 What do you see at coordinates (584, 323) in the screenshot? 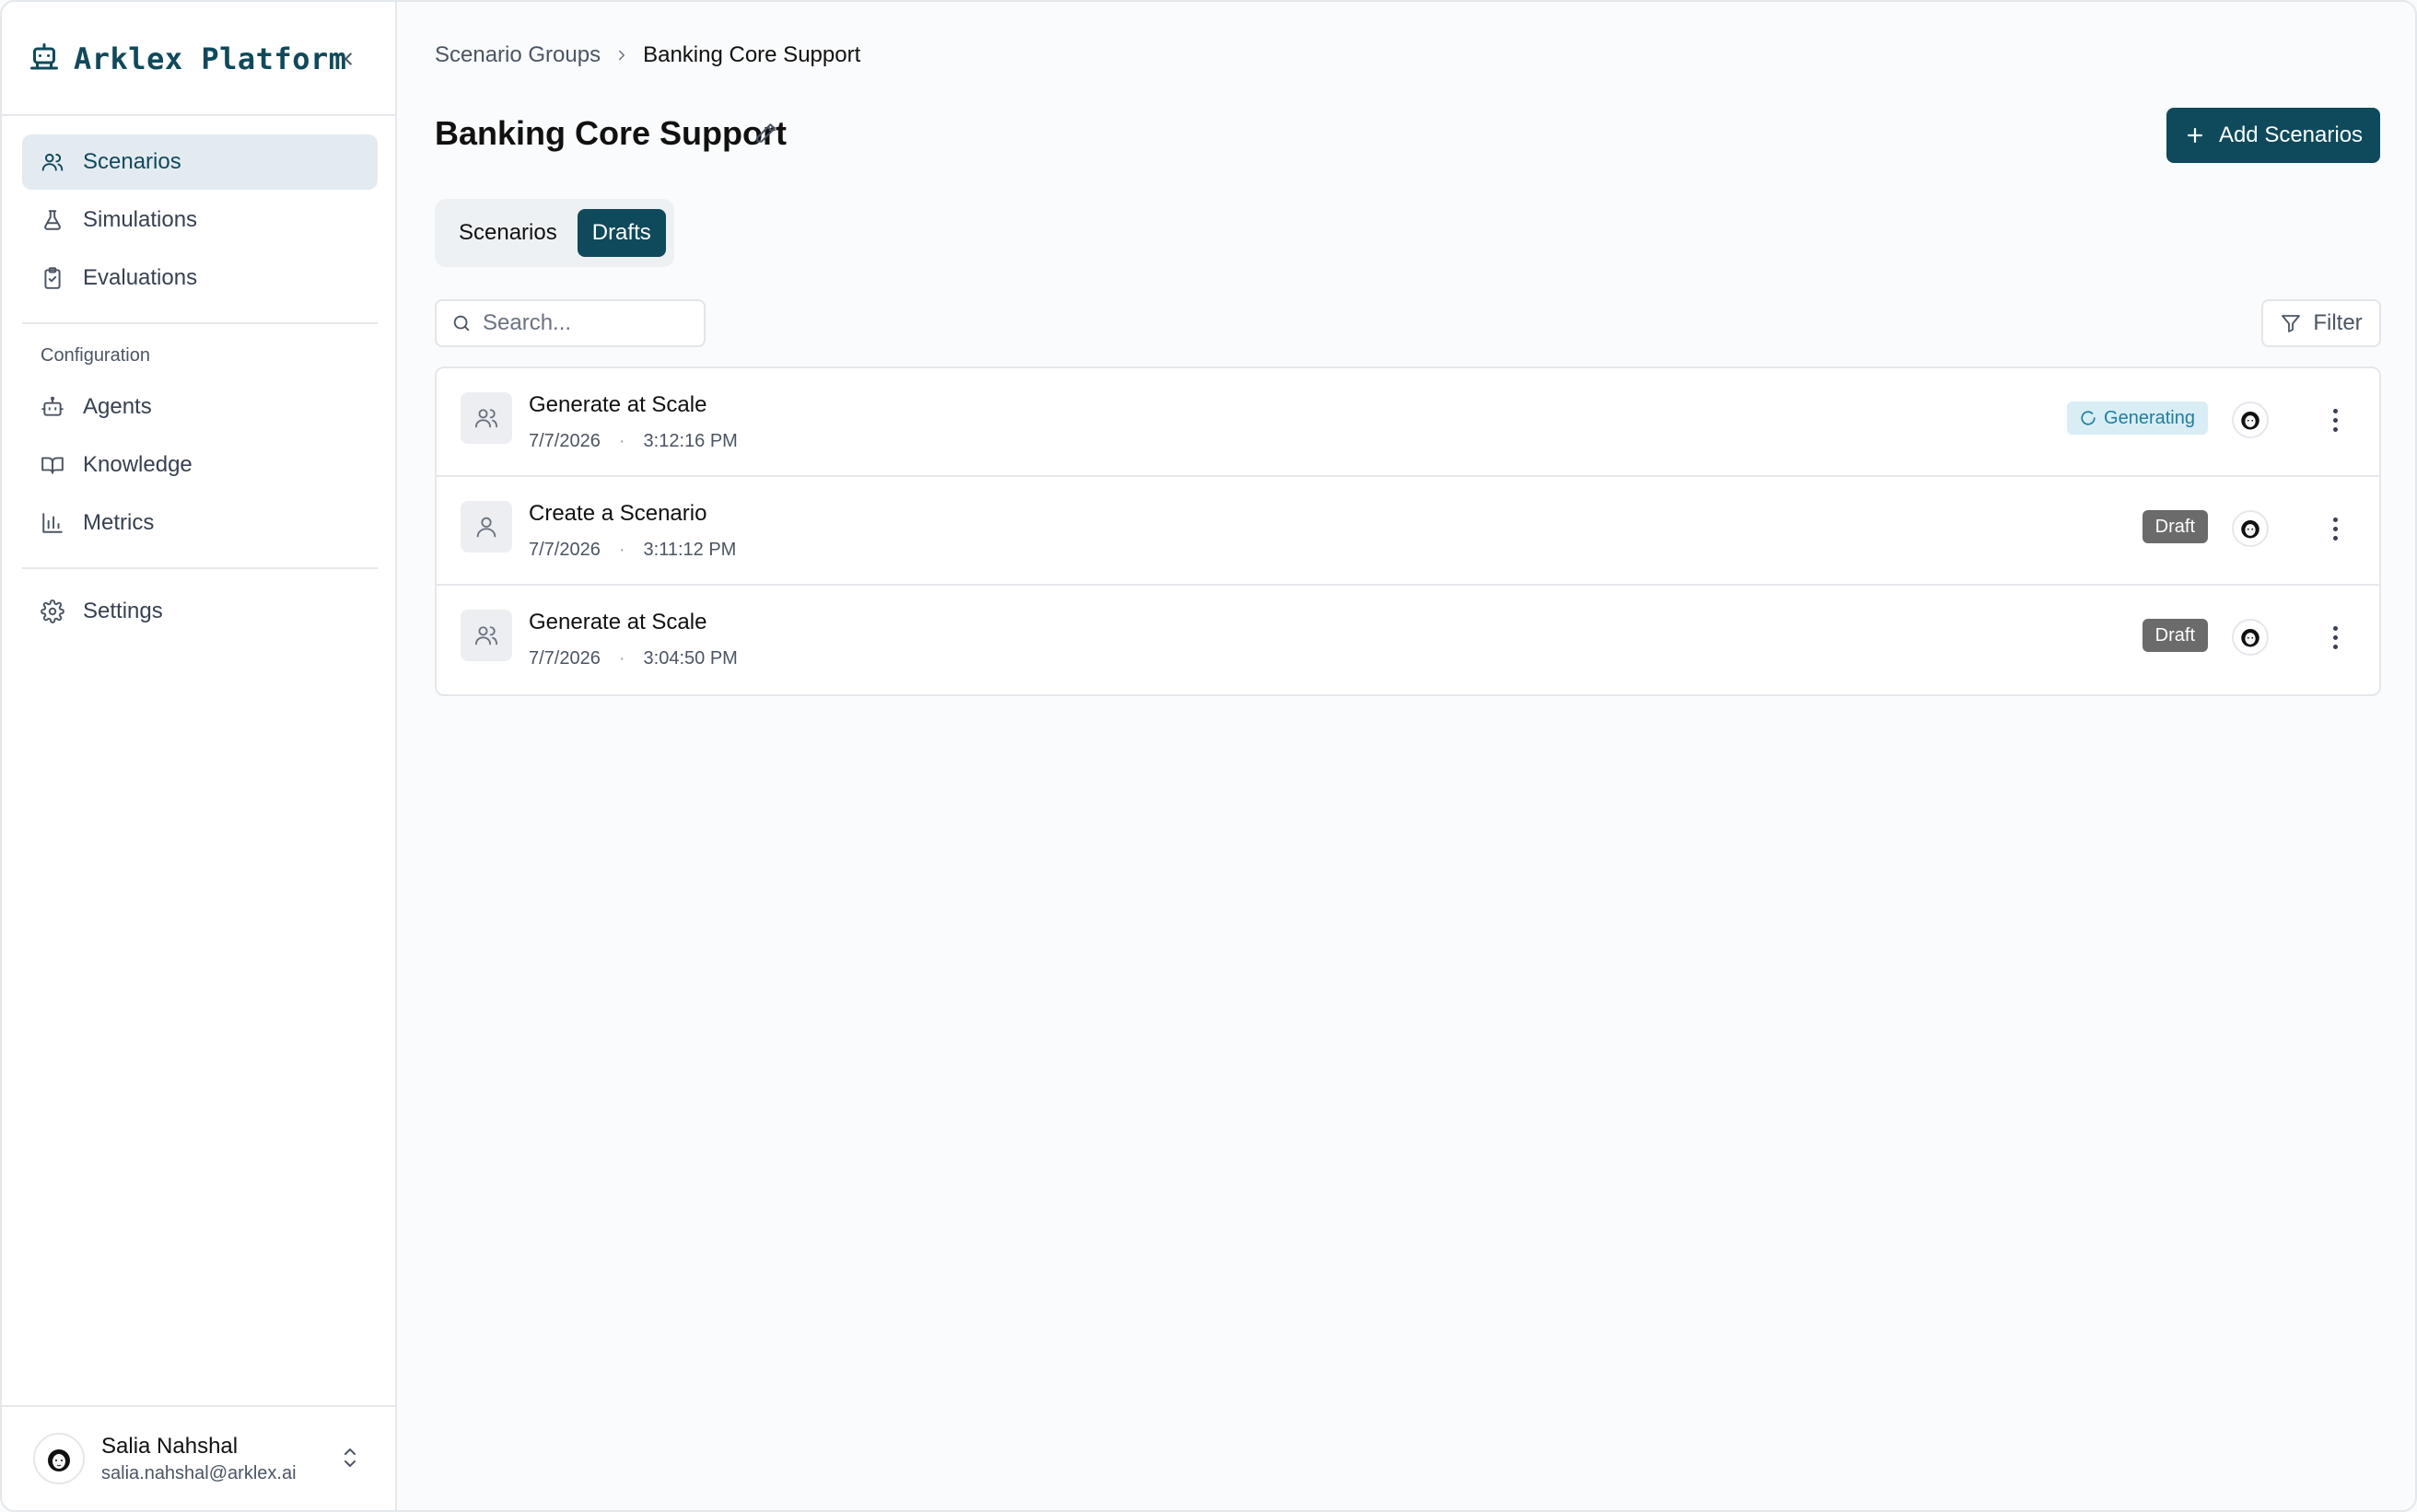
I see `search-input` at bounding box center [584, 323].